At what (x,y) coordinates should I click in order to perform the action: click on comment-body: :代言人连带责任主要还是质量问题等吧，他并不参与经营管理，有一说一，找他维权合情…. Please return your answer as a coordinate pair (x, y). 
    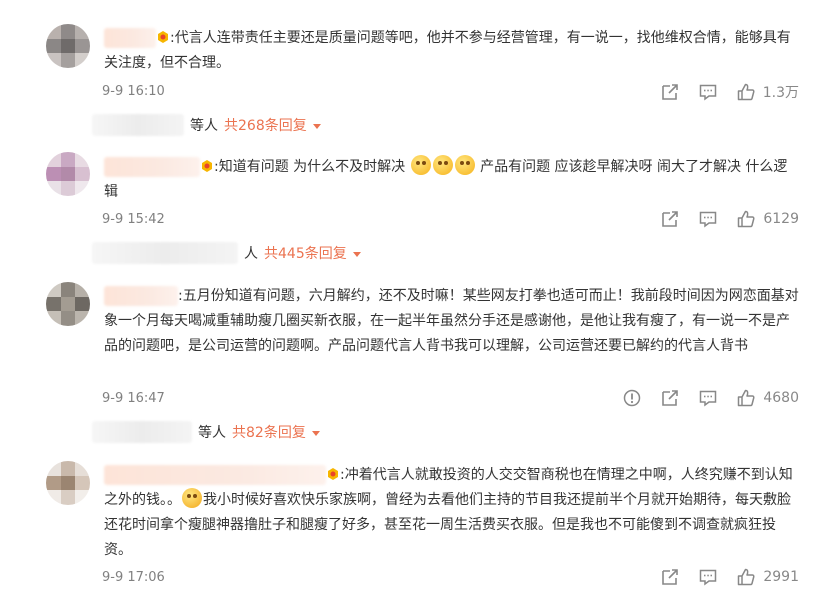
    Looking at the image, I should click on (447, 50).